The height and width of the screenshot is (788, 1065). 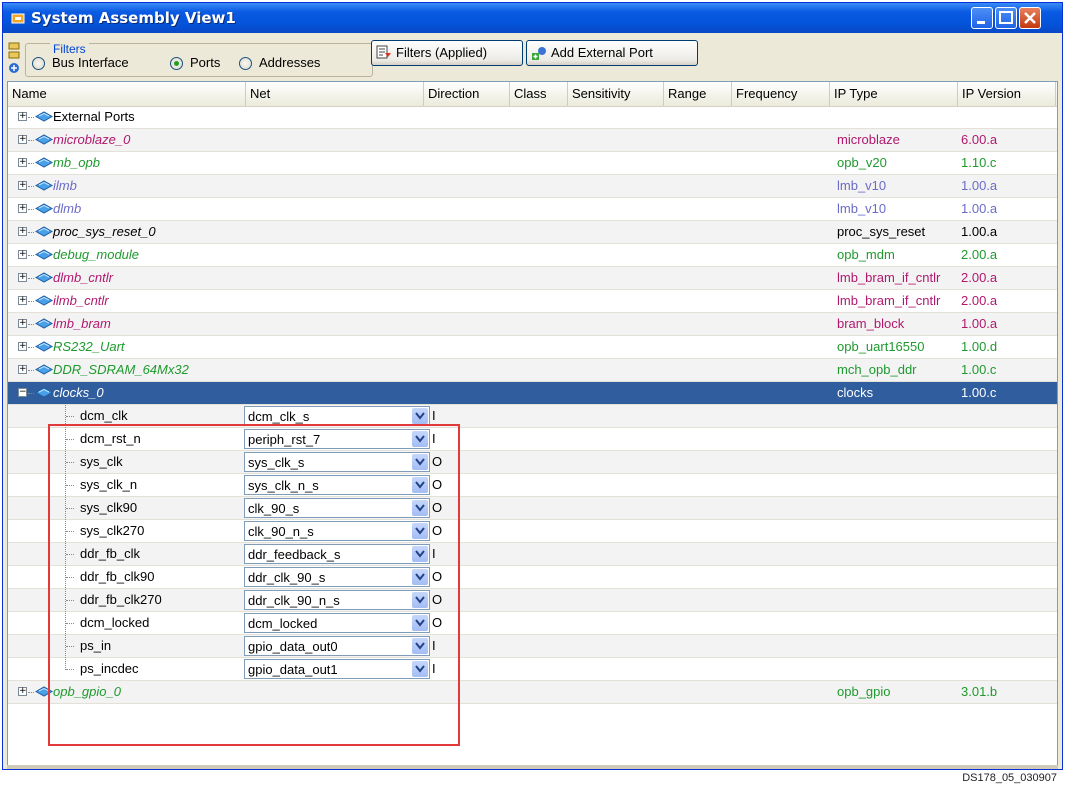 What do you see at coordinates (44, 162) in the screenshot?
I see `bus-interface-icon` at bounding box center [44, 162].